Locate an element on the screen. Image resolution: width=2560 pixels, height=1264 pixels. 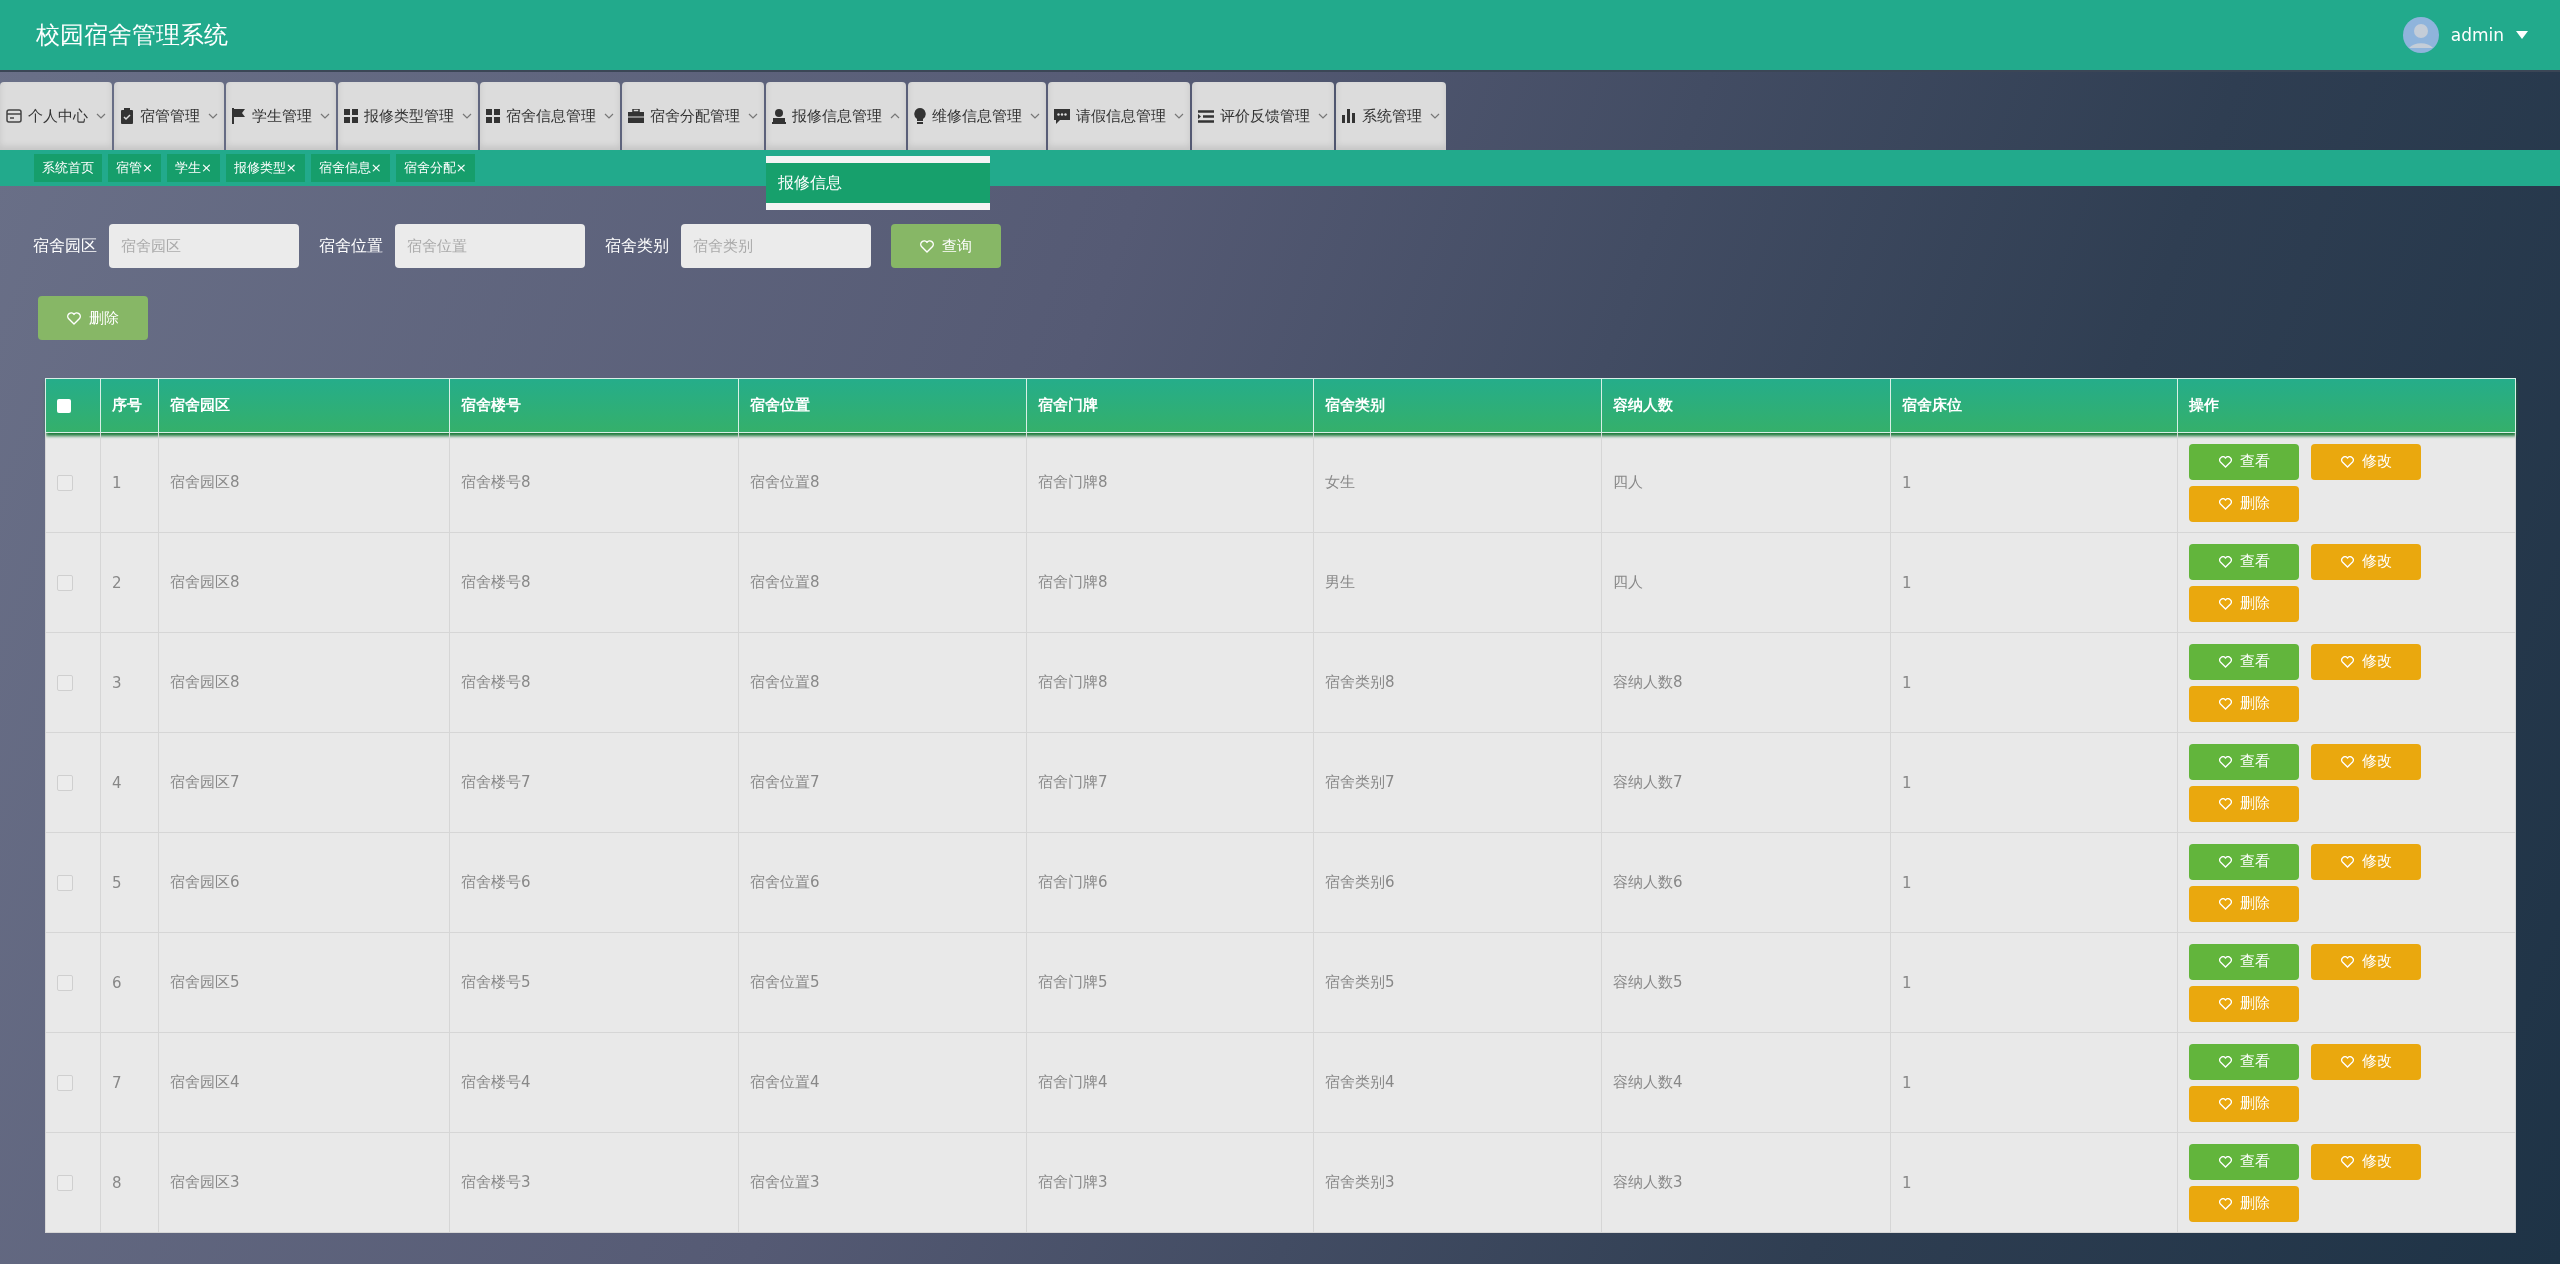
table-cell: 宿舍楼号8 is located at coordinates (496, 582).